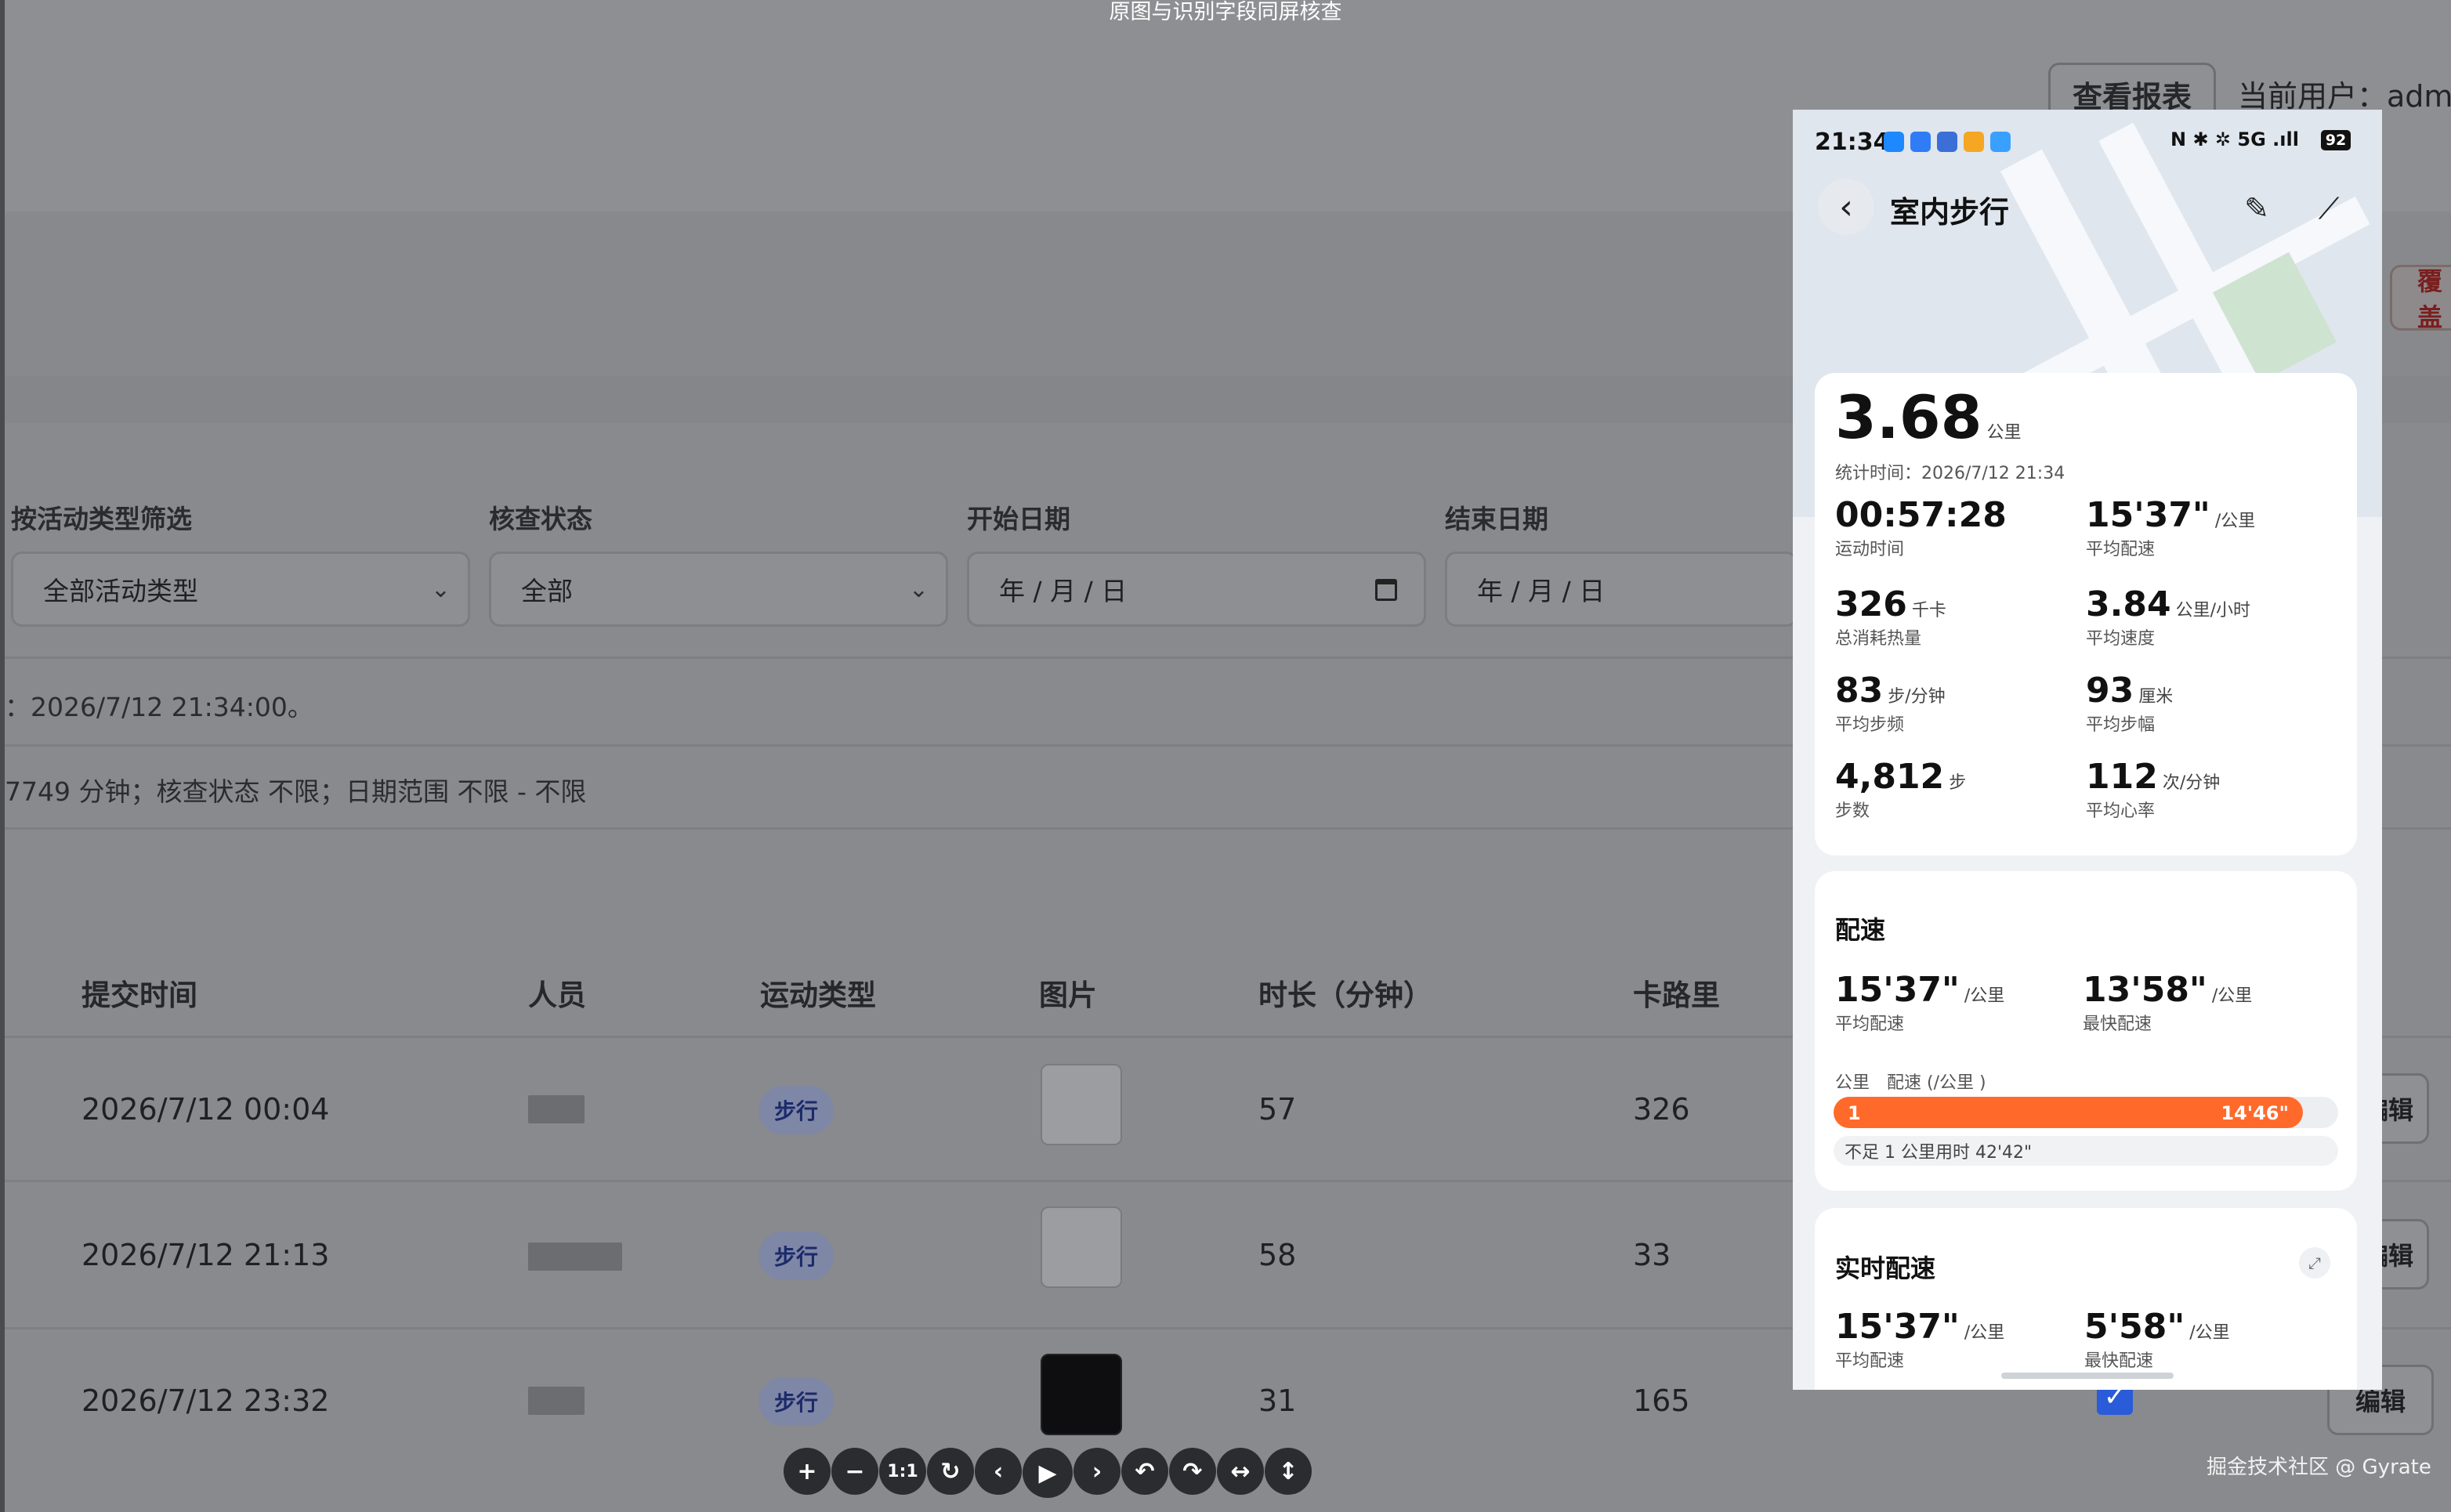  I want to click on back-arrow-icon: ‹, so click(1846, 207).